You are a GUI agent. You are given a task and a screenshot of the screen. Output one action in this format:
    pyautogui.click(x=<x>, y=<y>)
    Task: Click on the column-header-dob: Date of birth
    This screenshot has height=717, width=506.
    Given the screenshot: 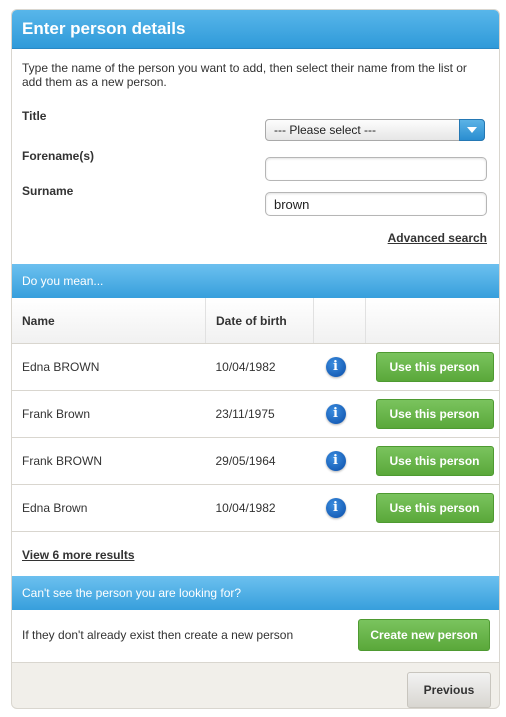 What is the action you would take?
    pyautogui.click(x=259, y=321)
    